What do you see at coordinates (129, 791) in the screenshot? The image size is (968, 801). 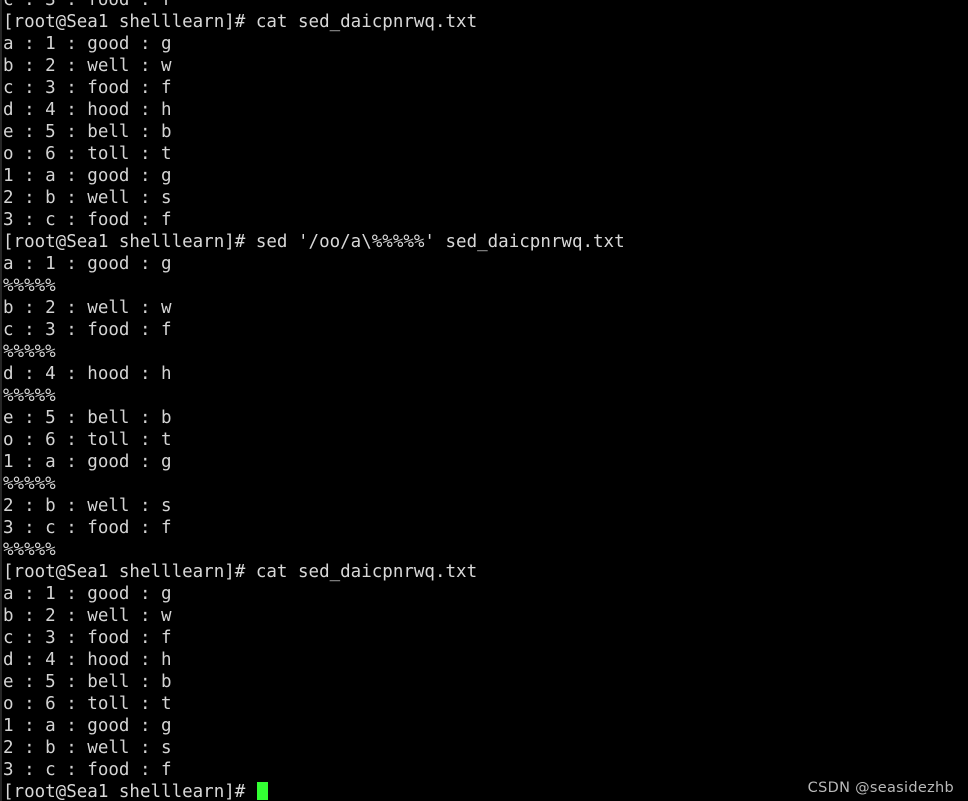 I see `shell-prompt: [root@Sea1 shelllearn]#` at bounding box center [129, 791].